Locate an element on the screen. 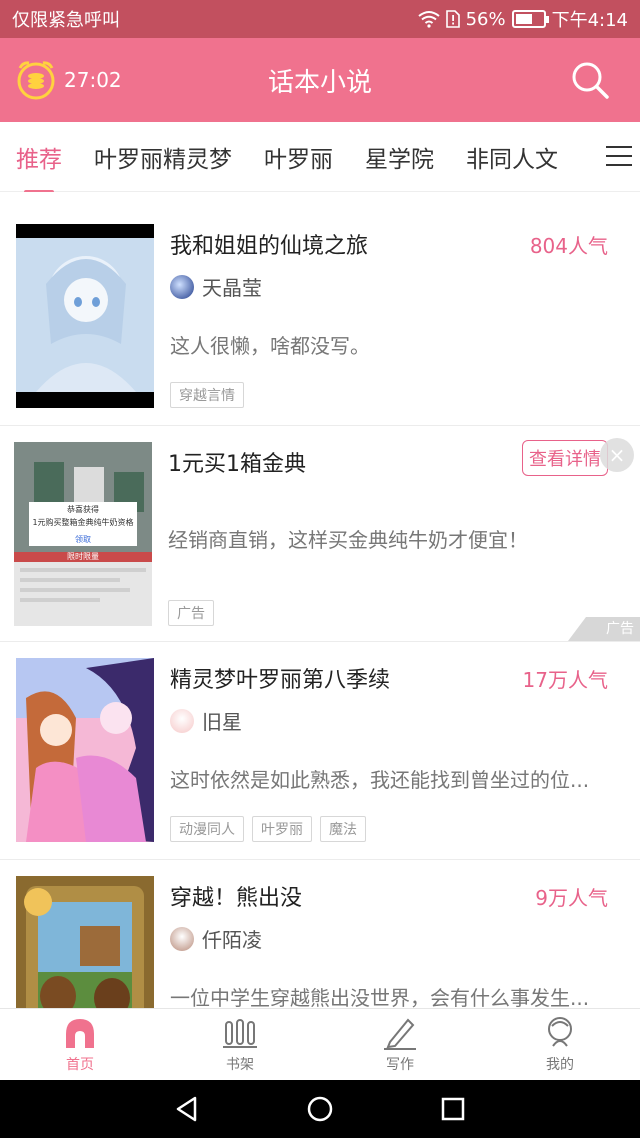 This screenshot has height=1138, width=640. tag: 魔法 is located at coordinates (343, 829).